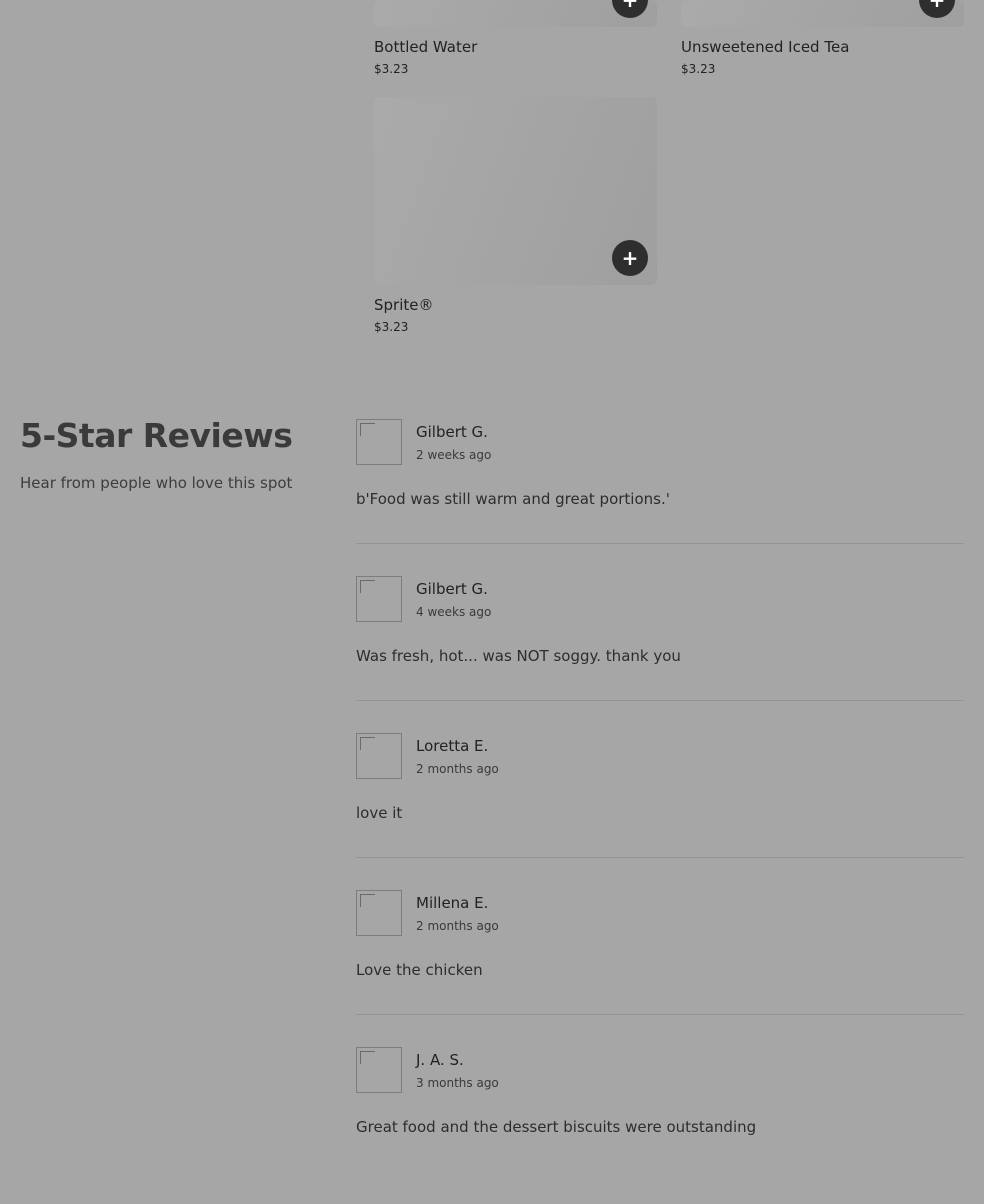  Describe the element at coordinates (404, 305) in the screenshot. I see `menu-item-name: Sprite®` at that location.